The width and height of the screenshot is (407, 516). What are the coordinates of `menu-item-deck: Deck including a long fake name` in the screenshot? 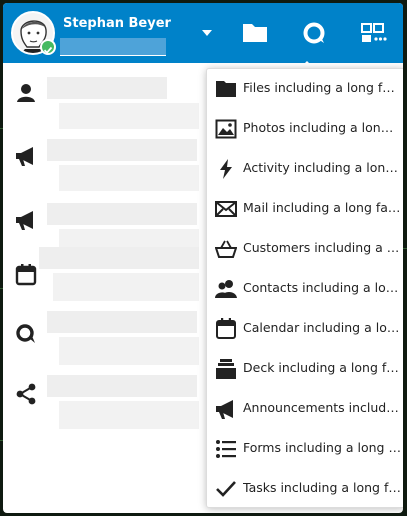 It's located at (305, 369).